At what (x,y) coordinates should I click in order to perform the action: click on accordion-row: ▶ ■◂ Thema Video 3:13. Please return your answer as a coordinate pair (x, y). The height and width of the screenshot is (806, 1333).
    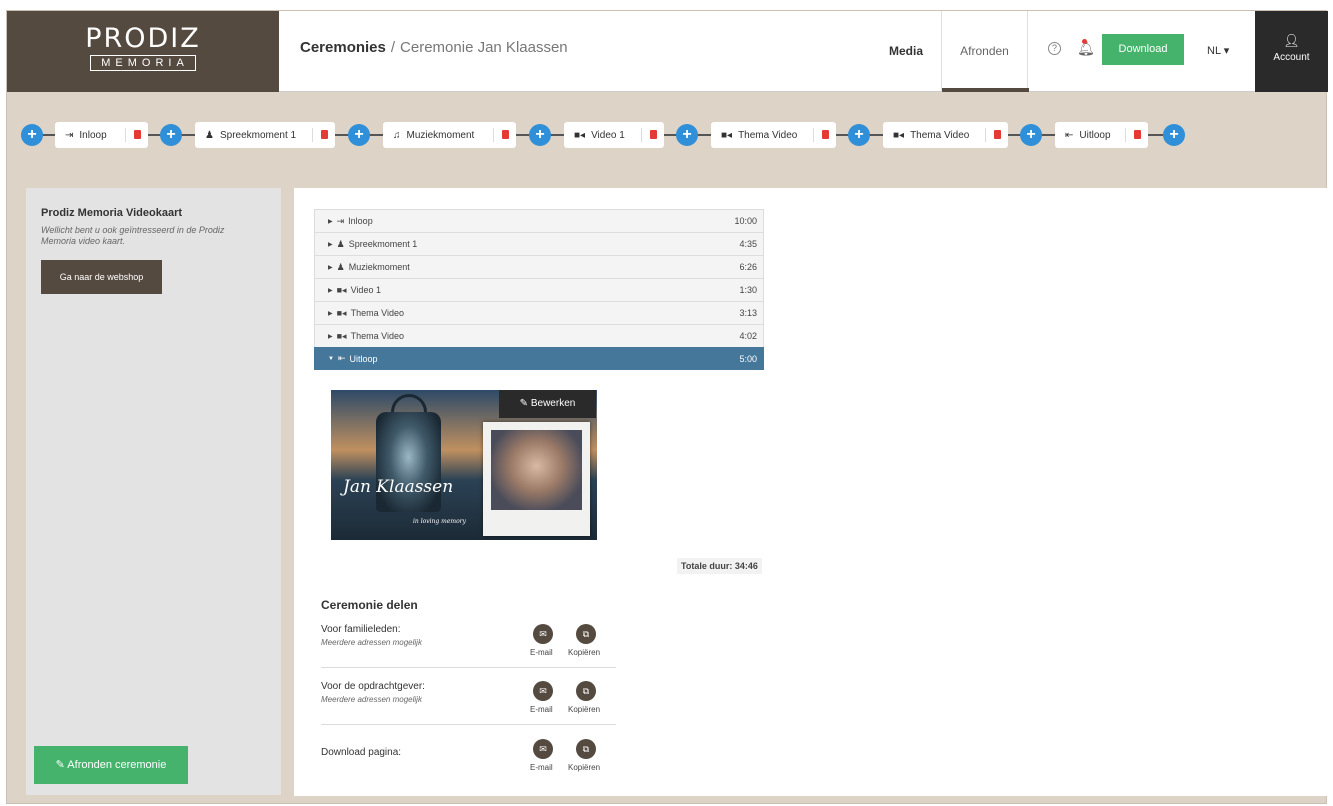
    Looking at the image, I should click on (539, 312).